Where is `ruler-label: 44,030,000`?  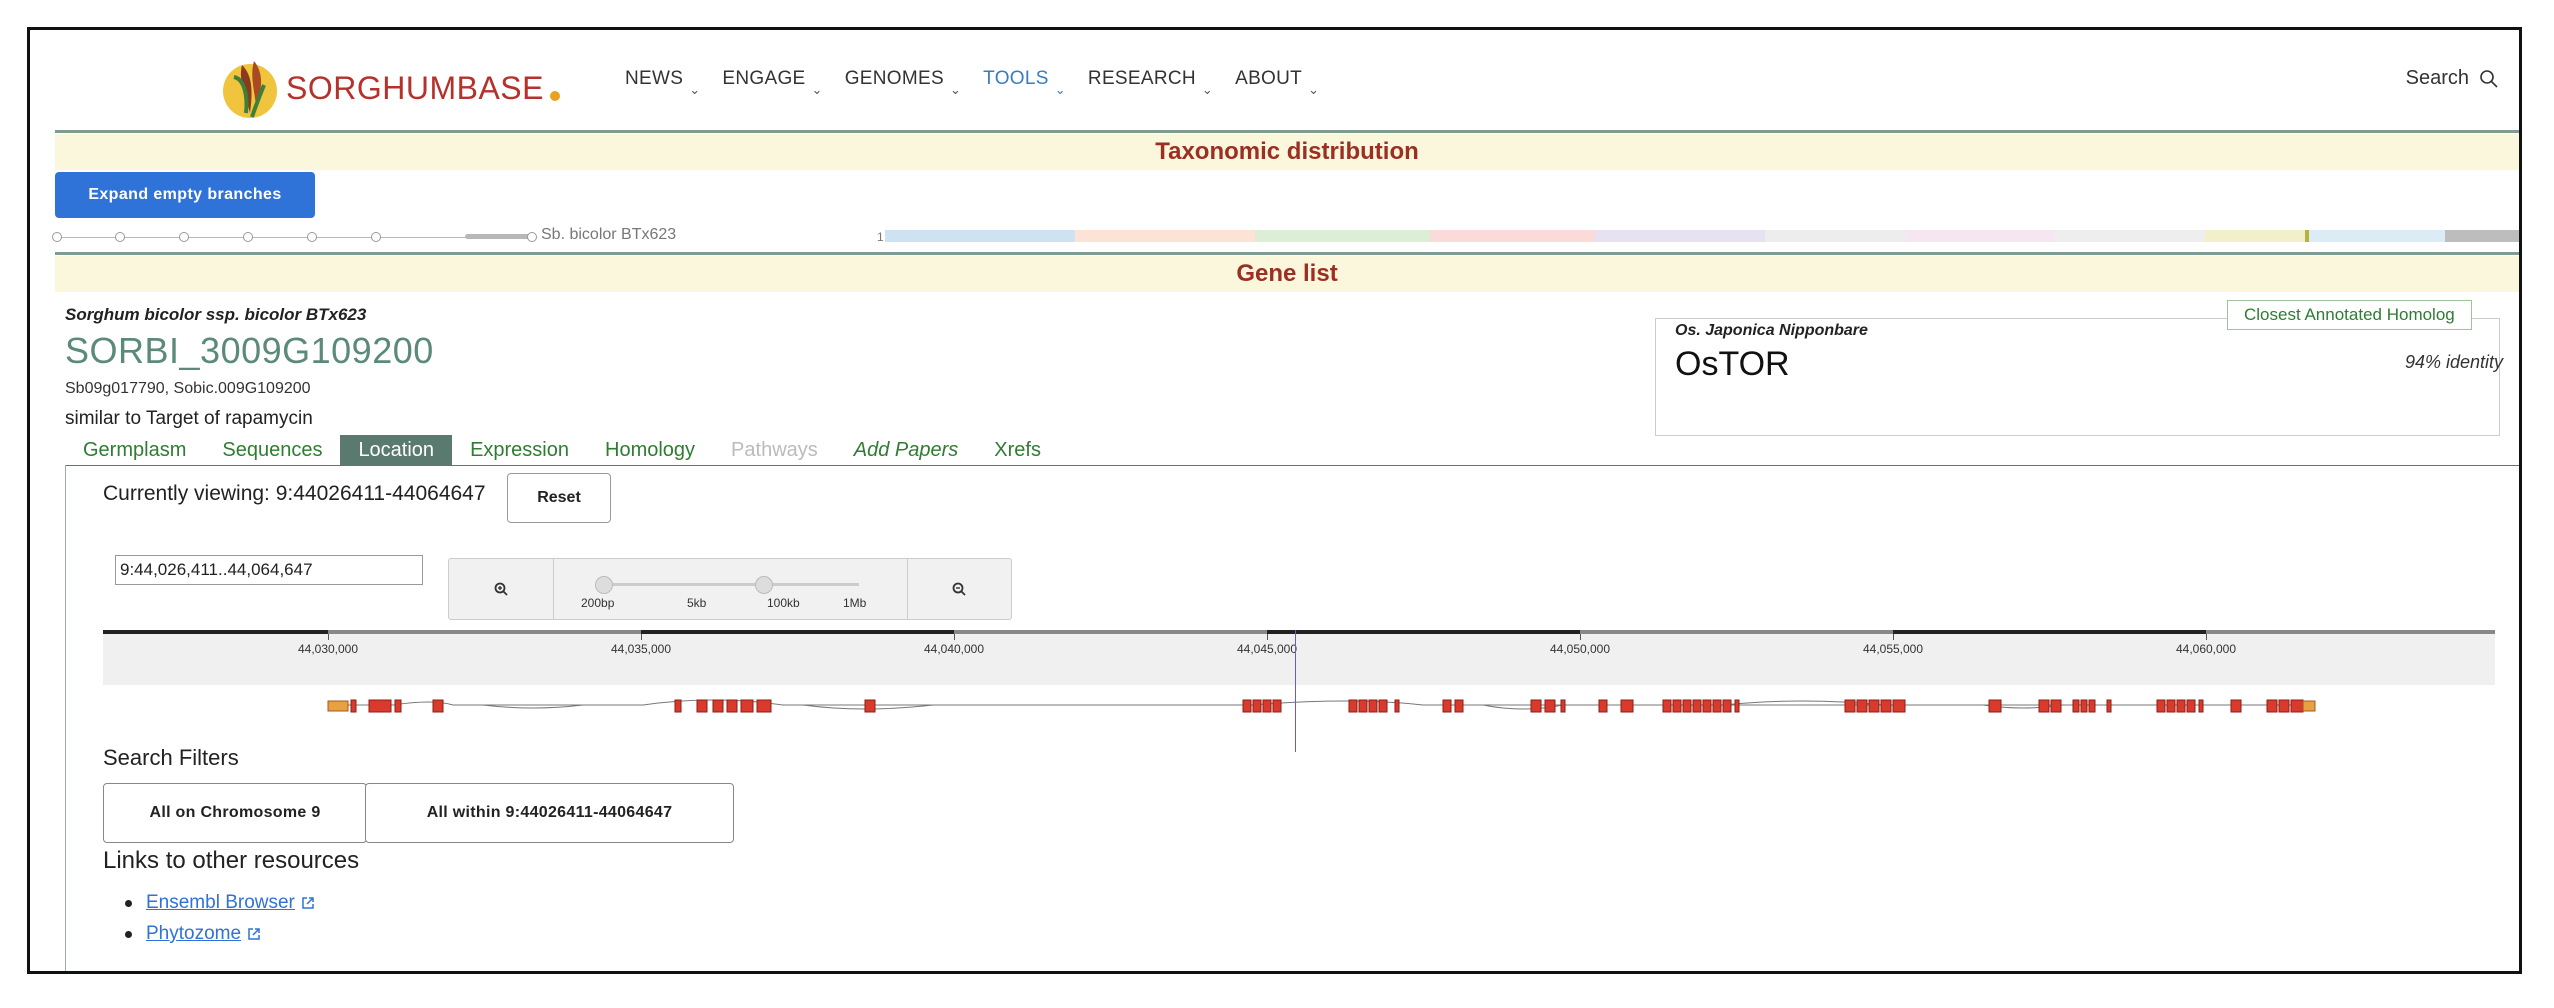 ruler-label: 44,030,000 is located at coordinates (328, 649).